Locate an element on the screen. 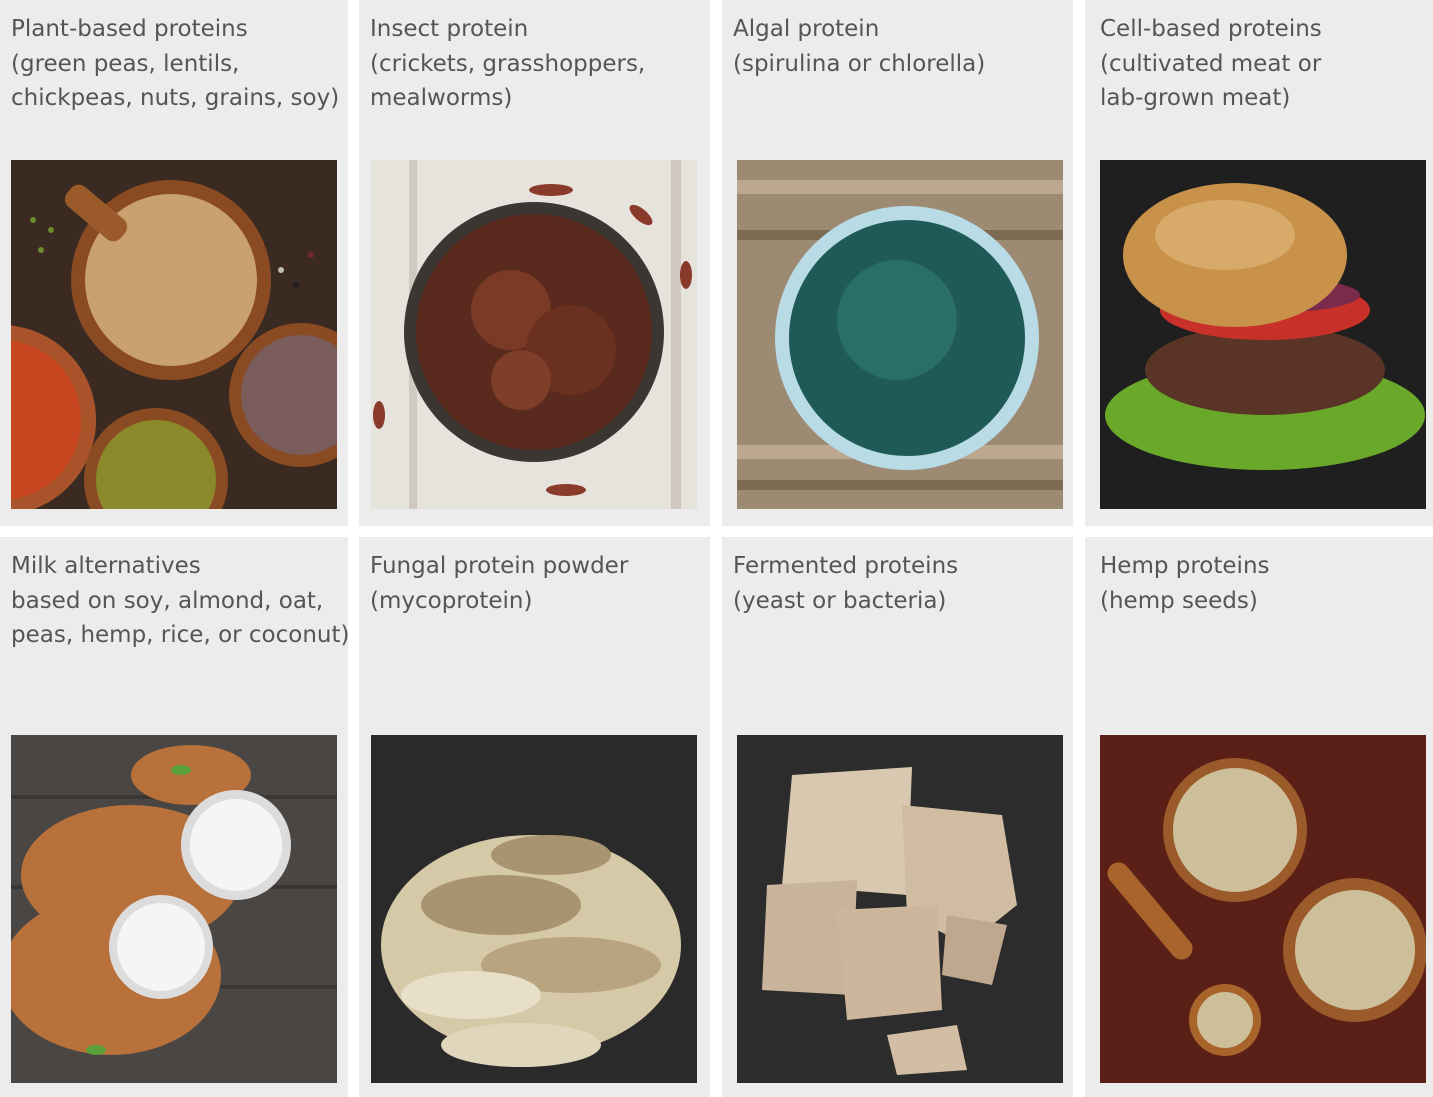 The width and height of the screenshot is (1433, 1097). caption-line: mealworms) is located at coordinates (441, 98).